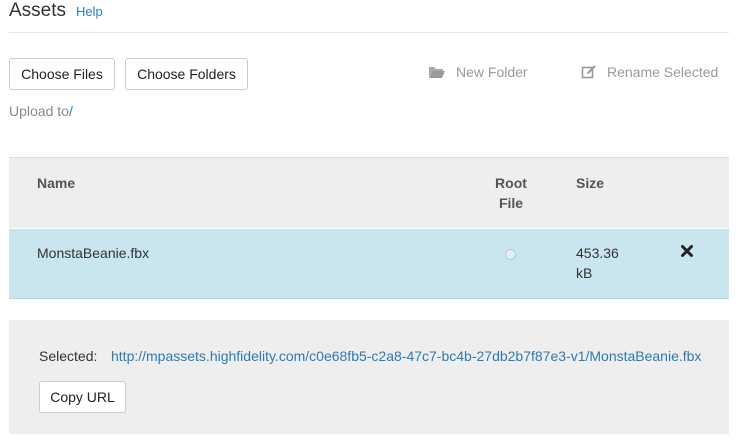 The height and width of the screenshot is (443, 744). I want to click on folder-open-icon, so click(437, 72).